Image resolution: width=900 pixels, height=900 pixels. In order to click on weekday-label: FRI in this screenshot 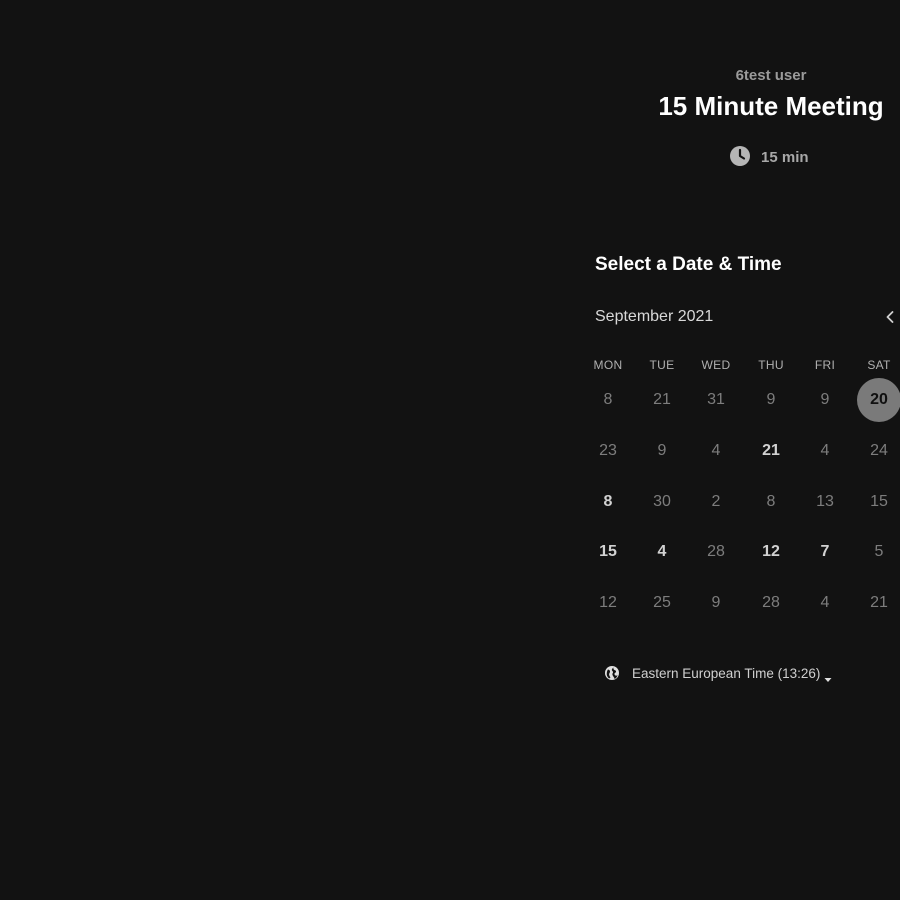, I will do `click(825, 365)`.